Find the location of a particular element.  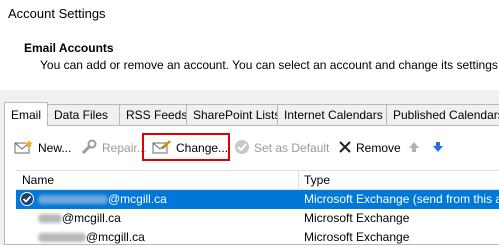

window-title: Account Settings is located at coordinates (57, 13).